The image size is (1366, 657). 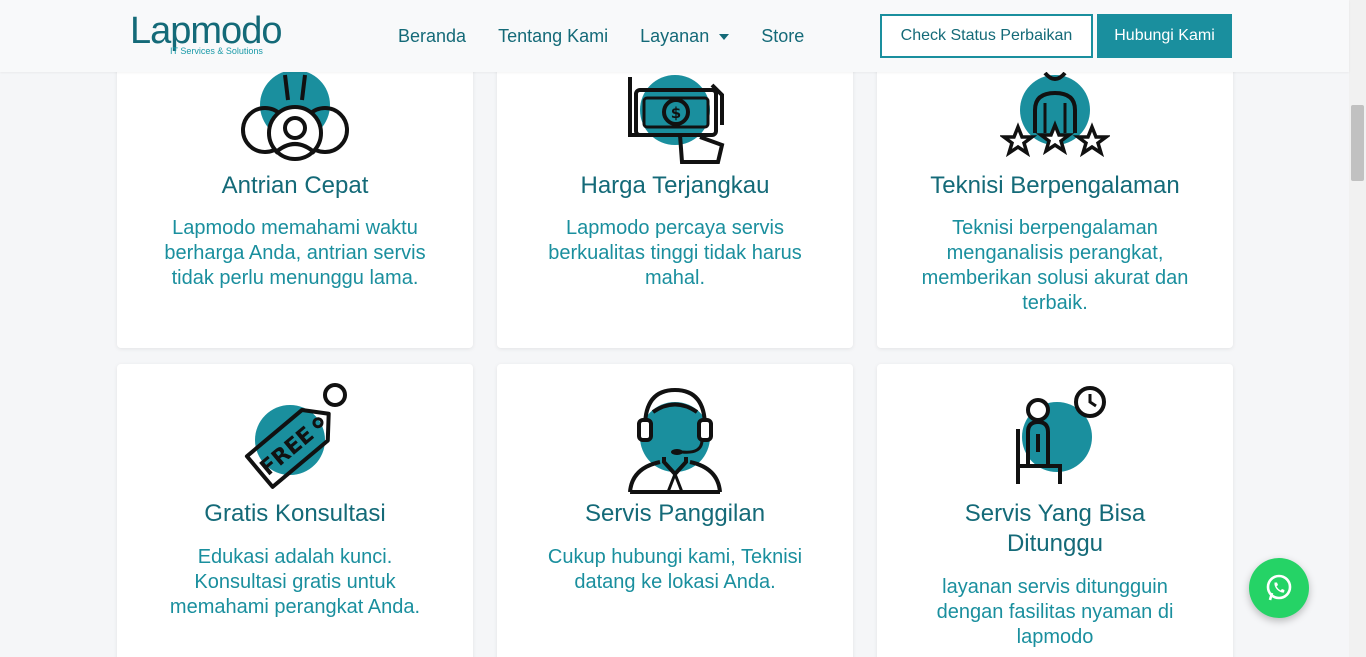 What do you see at coordinates (1055, 528) in the screenshot?
I see `feature-title: Servis Yang Bisa Ditunggu` at bounding box center [1055, 528].